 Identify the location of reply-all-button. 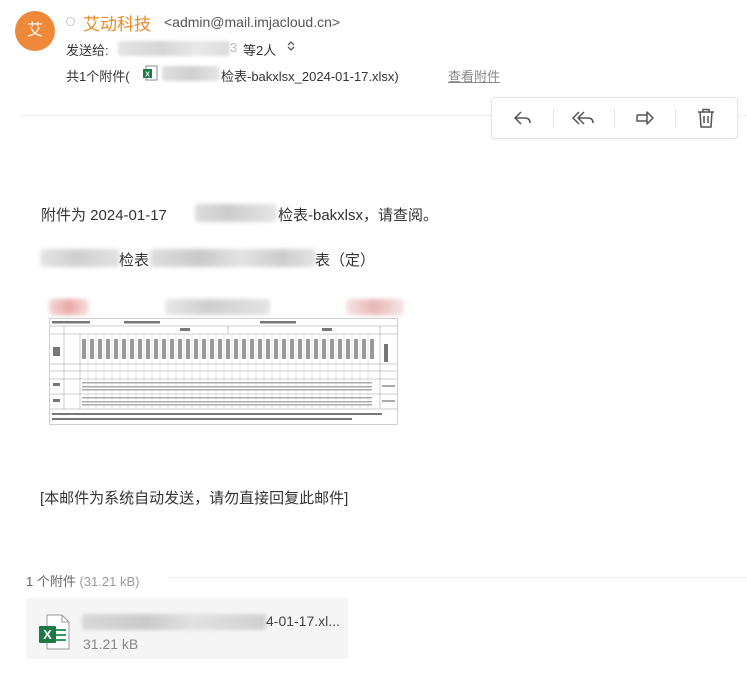
(583, 118).